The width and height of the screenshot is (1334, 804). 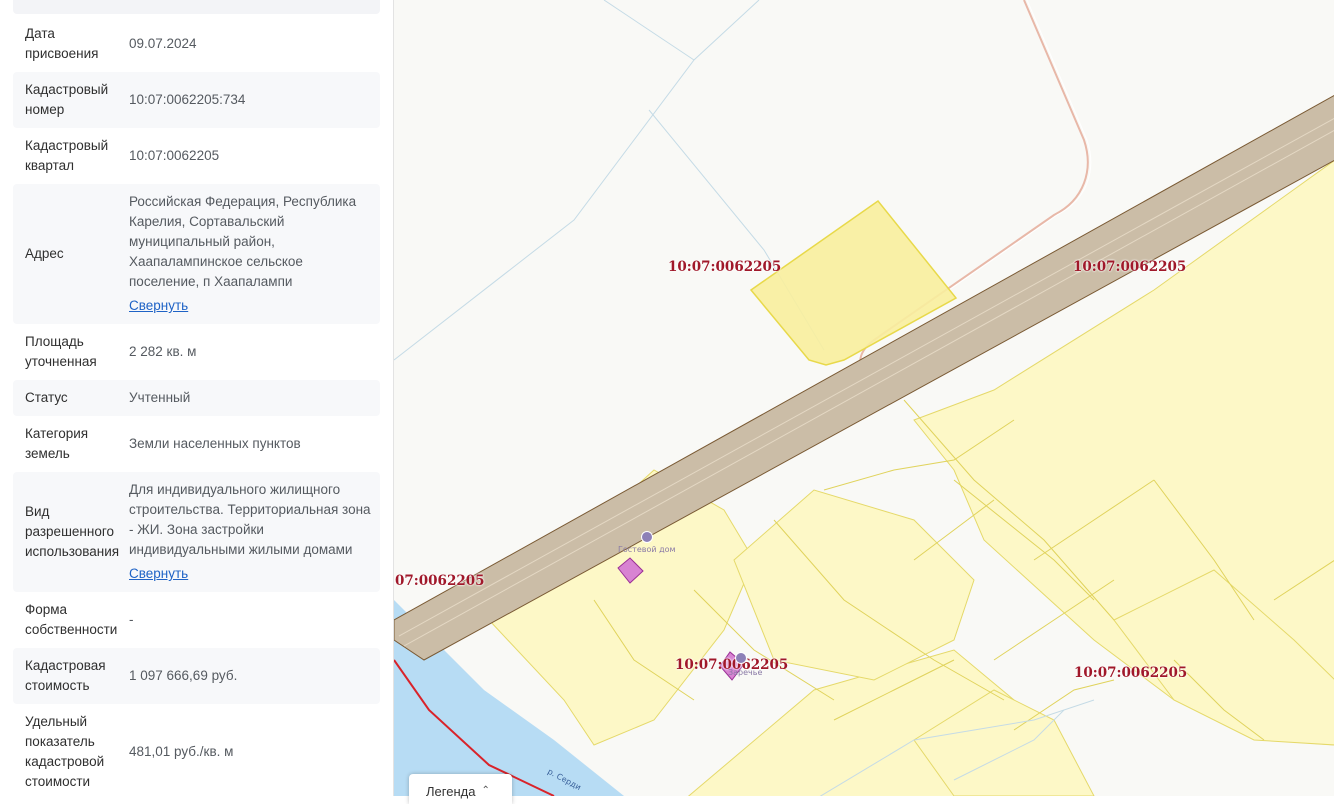 What do you see at coordinates (131, 619) in the screenshot?
I see `attribute-value: -` at bounding box center [131, 619].